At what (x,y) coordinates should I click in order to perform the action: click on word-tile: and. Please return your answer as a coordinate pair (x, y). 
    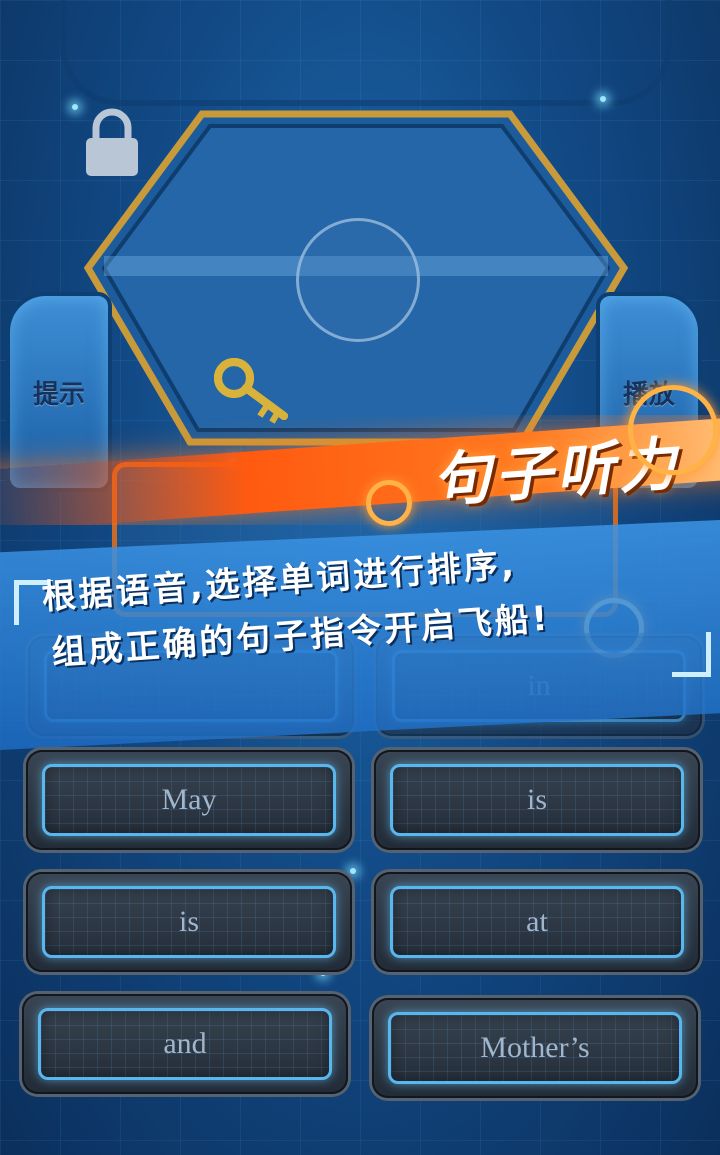
    Looking at the image, I should click on (185, 1044).